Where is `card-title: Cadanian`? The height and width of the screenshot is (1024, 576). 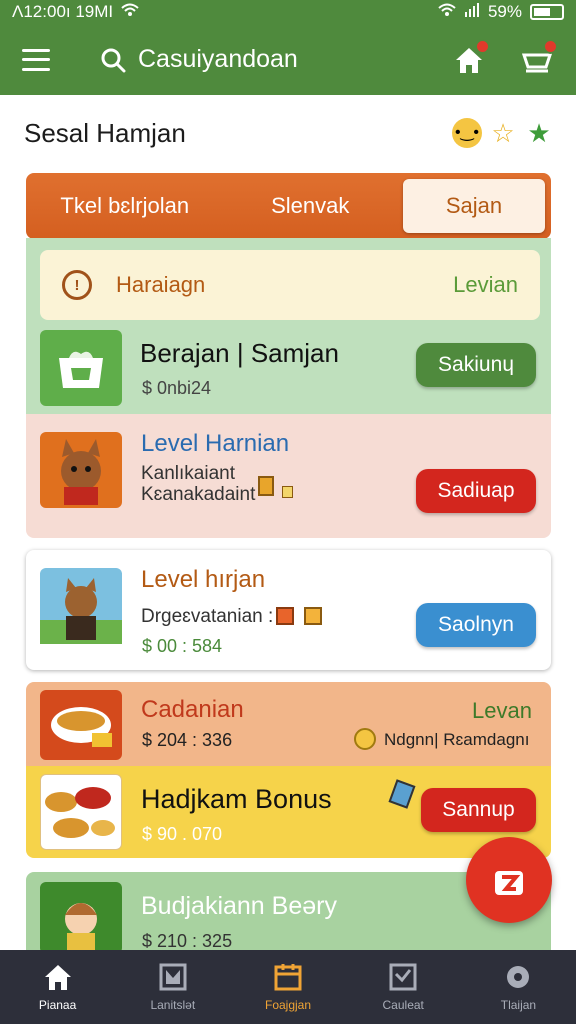 card-title: Cadanian is located at coordinates (192, 709).